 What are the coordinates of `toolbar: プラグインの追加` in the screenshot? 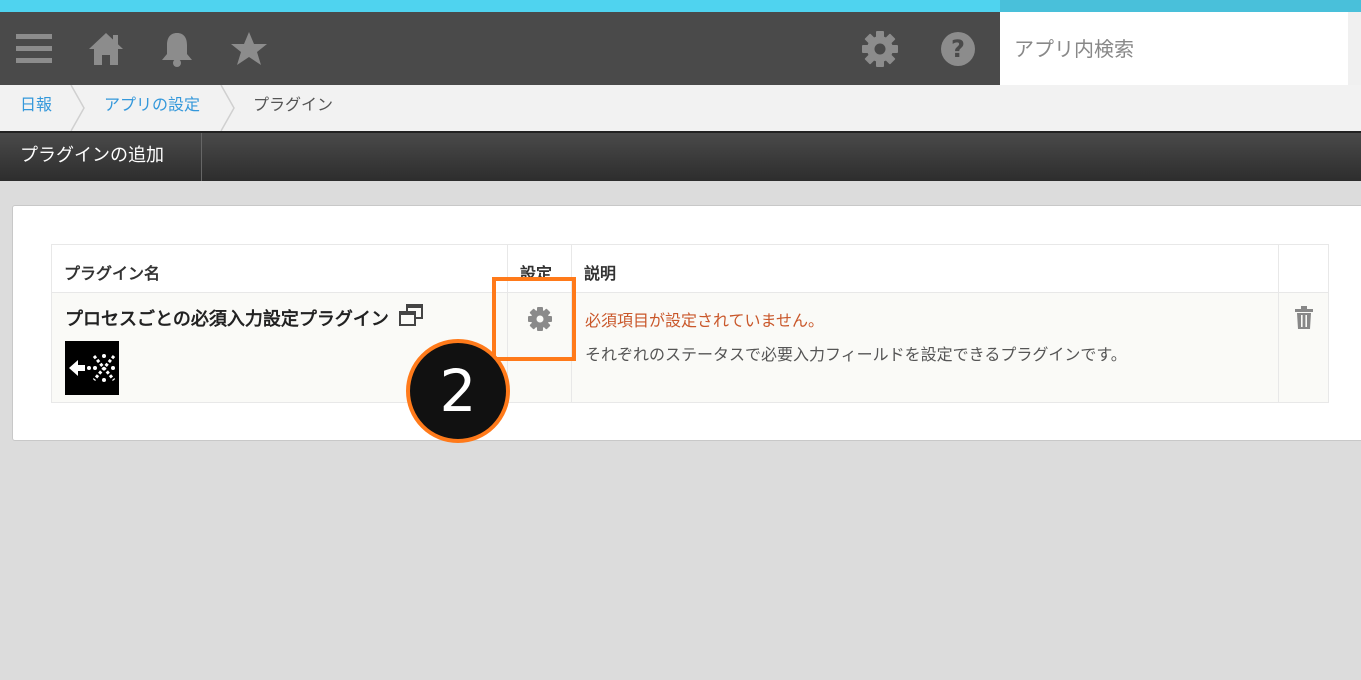 It's located at (680, 156).